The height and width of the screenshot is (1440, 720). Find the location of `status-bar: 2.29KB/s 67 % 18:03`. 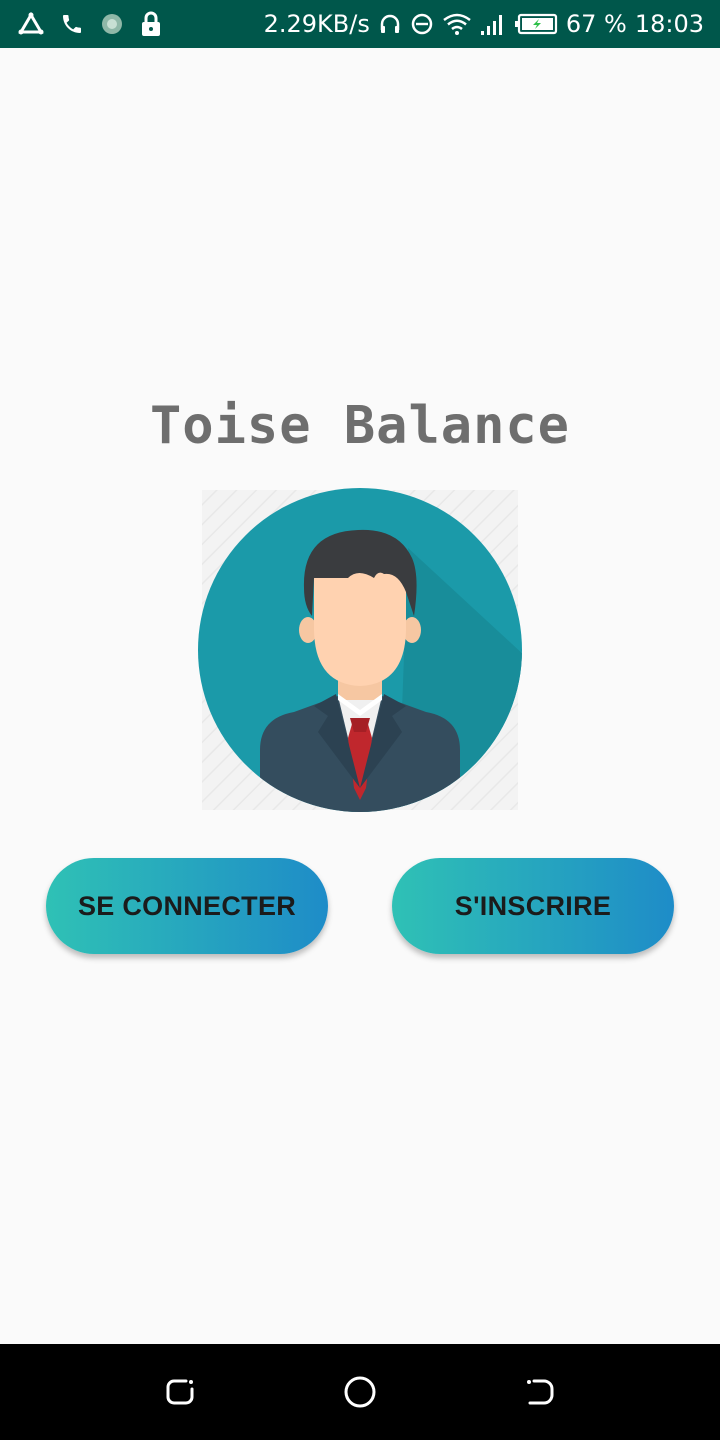

status-bar: 2.29KB/s 67 % 18:03 is located at coordinates (360, 24).